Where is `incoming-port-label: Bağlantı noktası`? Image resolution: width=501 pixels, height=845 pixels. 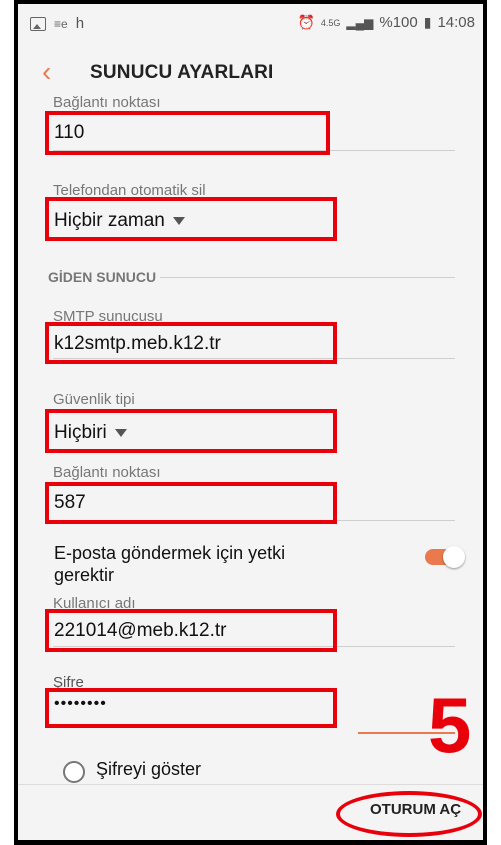
incoming-port-label: Bağlantı noktası is located at coordinates (107, 102).